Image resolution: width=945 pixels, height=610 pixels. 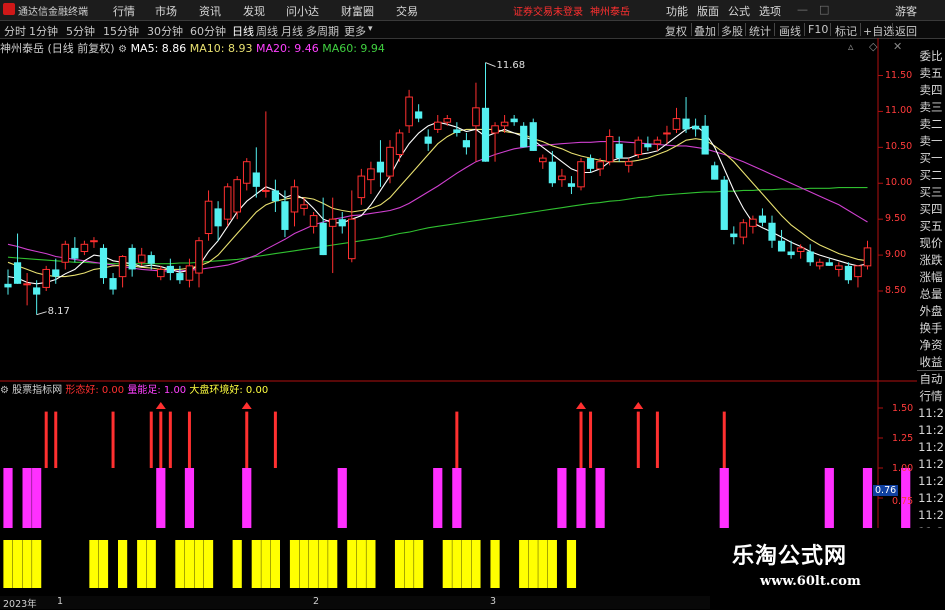 I want to click on minimize-icon: —, so click(x=802, y=9).